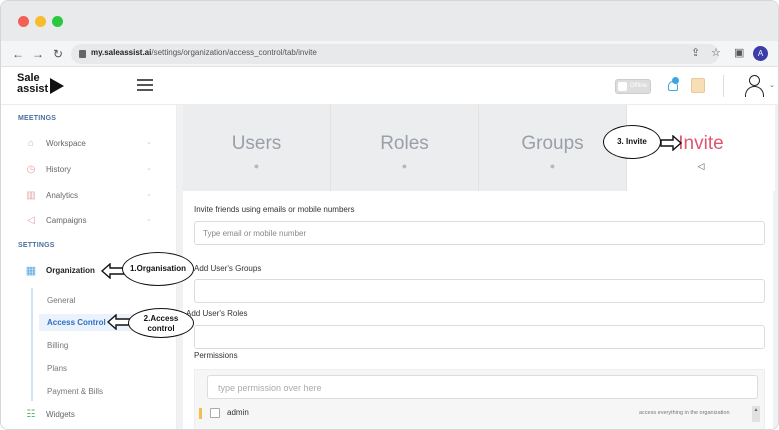  Describe the element at coordinates (32, 344) in the screenshot. I see `submenu-rail` at that location.